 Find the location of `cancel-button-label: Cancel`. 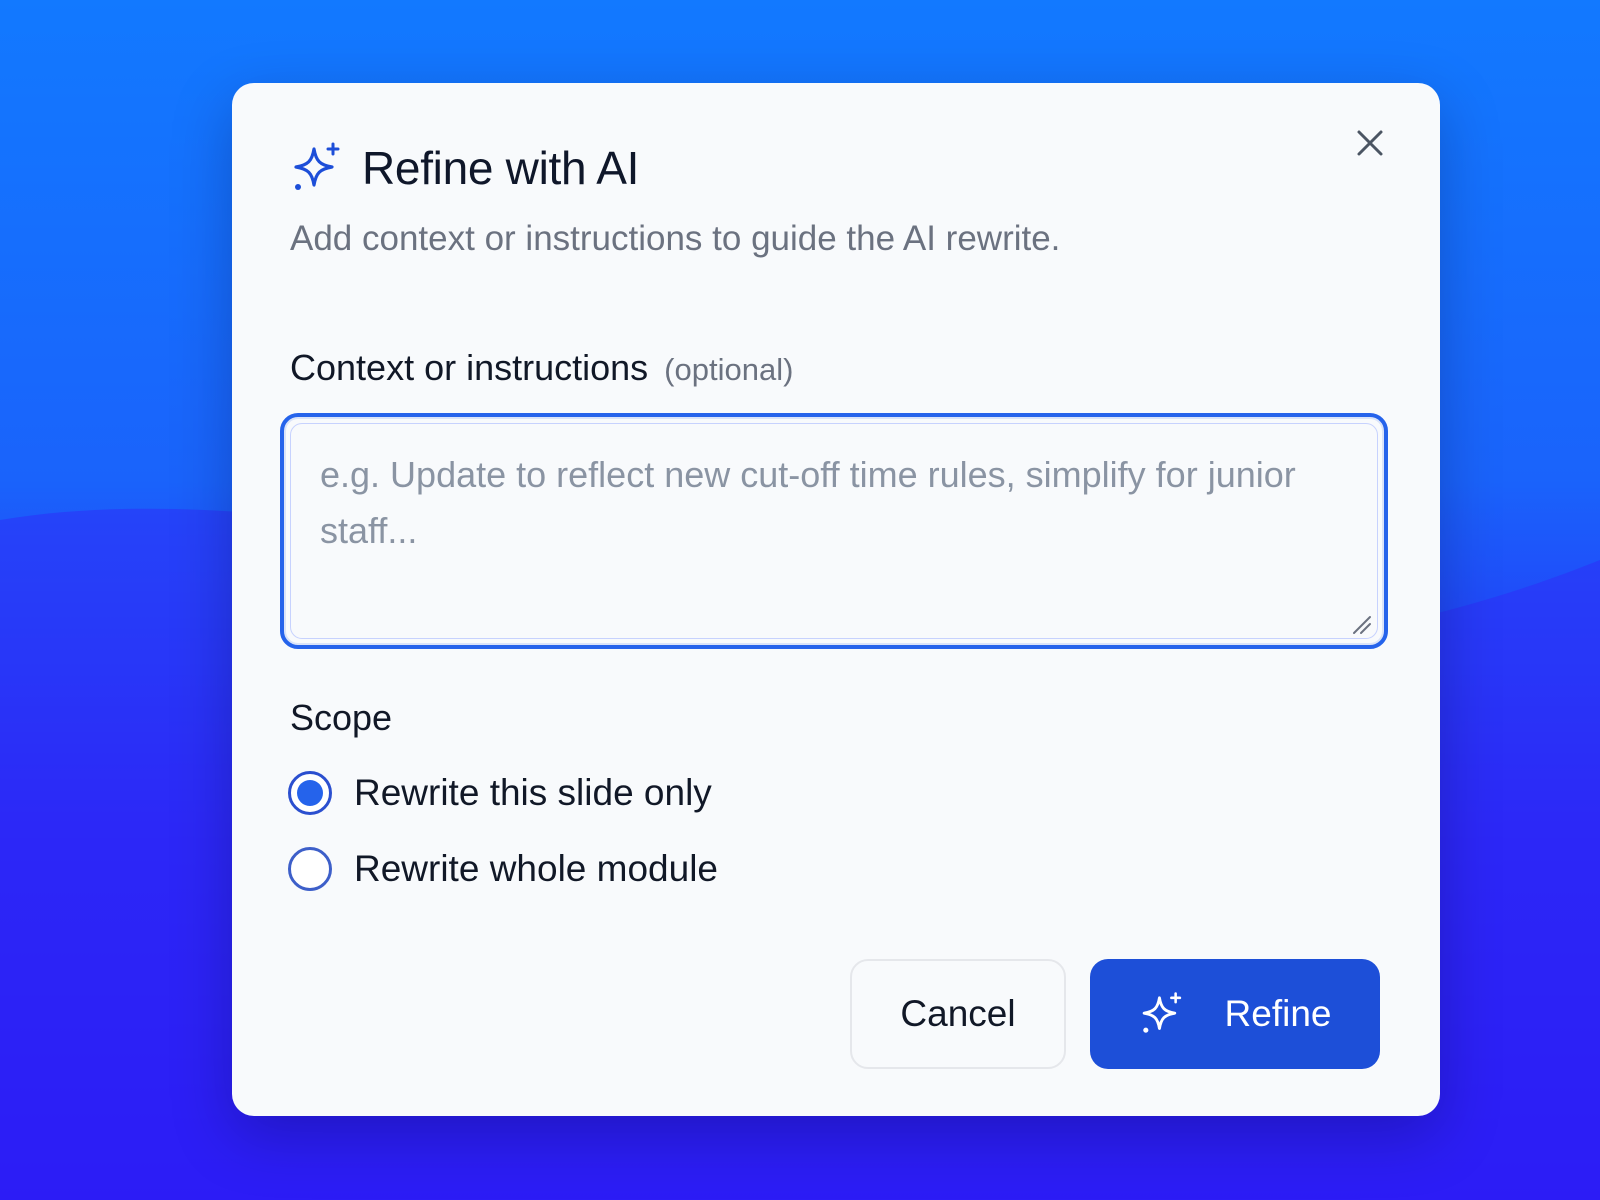

cancel-button-label: Cancel is located at coordinates (958, 1013).